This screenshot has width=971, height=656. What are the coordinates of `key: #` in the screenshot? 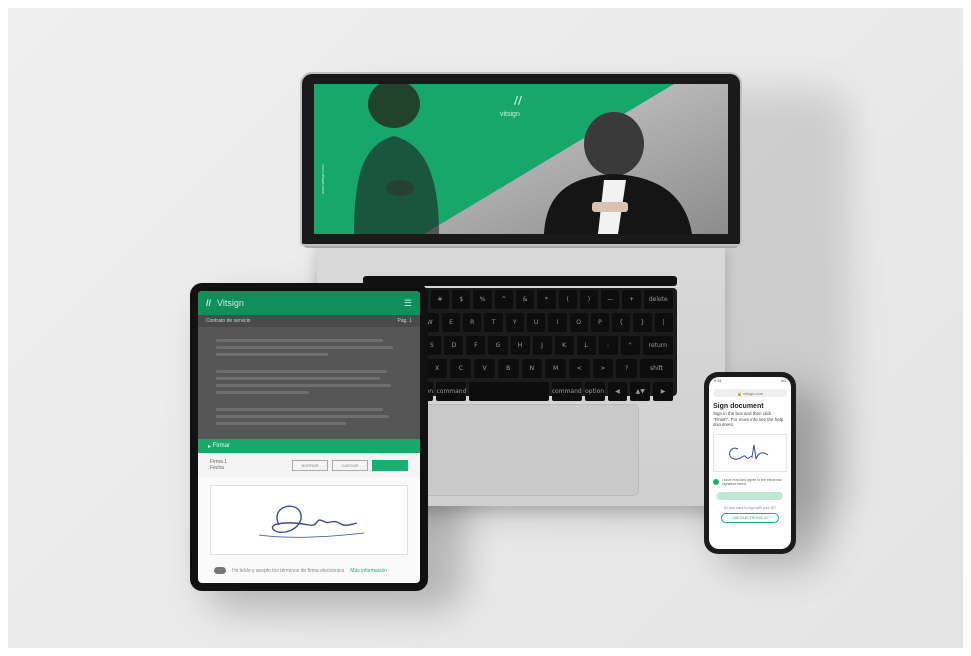 It's located at (440, 299).